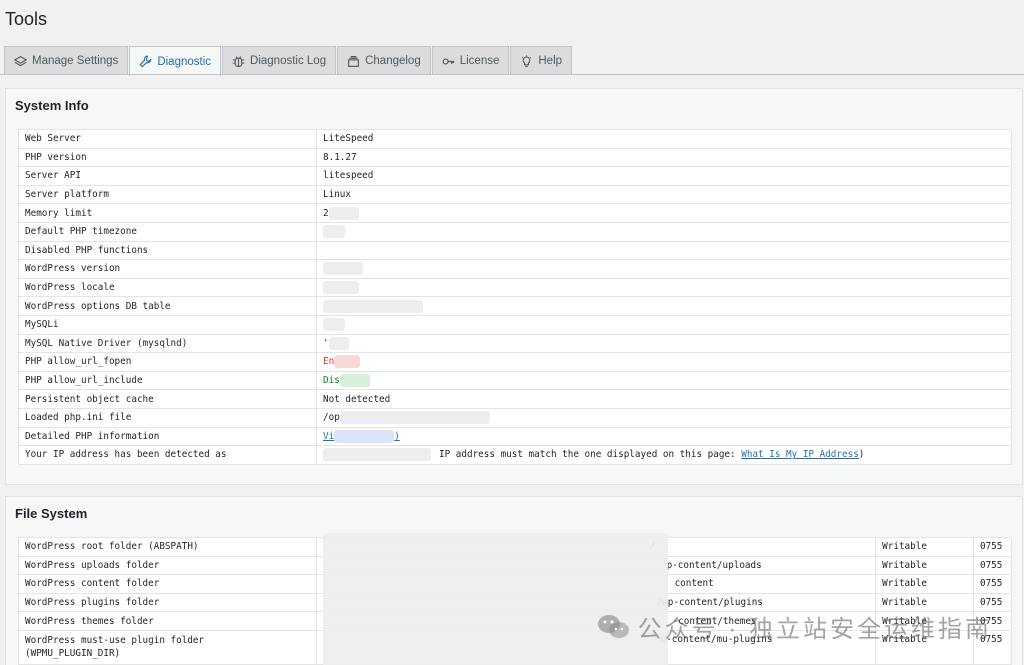 Image resolution: width=1024 pixels, height=665 pixels. I want to click on row-label: Web Server, so click(167, 139).